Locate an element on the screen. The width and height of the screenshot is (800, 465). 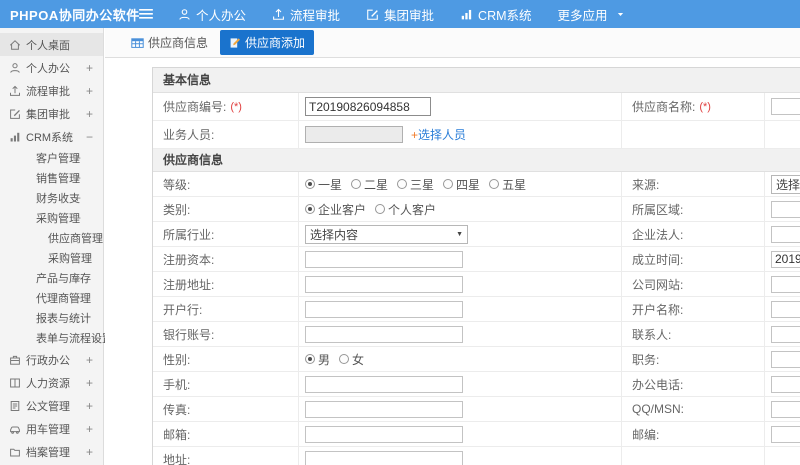
bank-input is located at coordinates (384, 309).